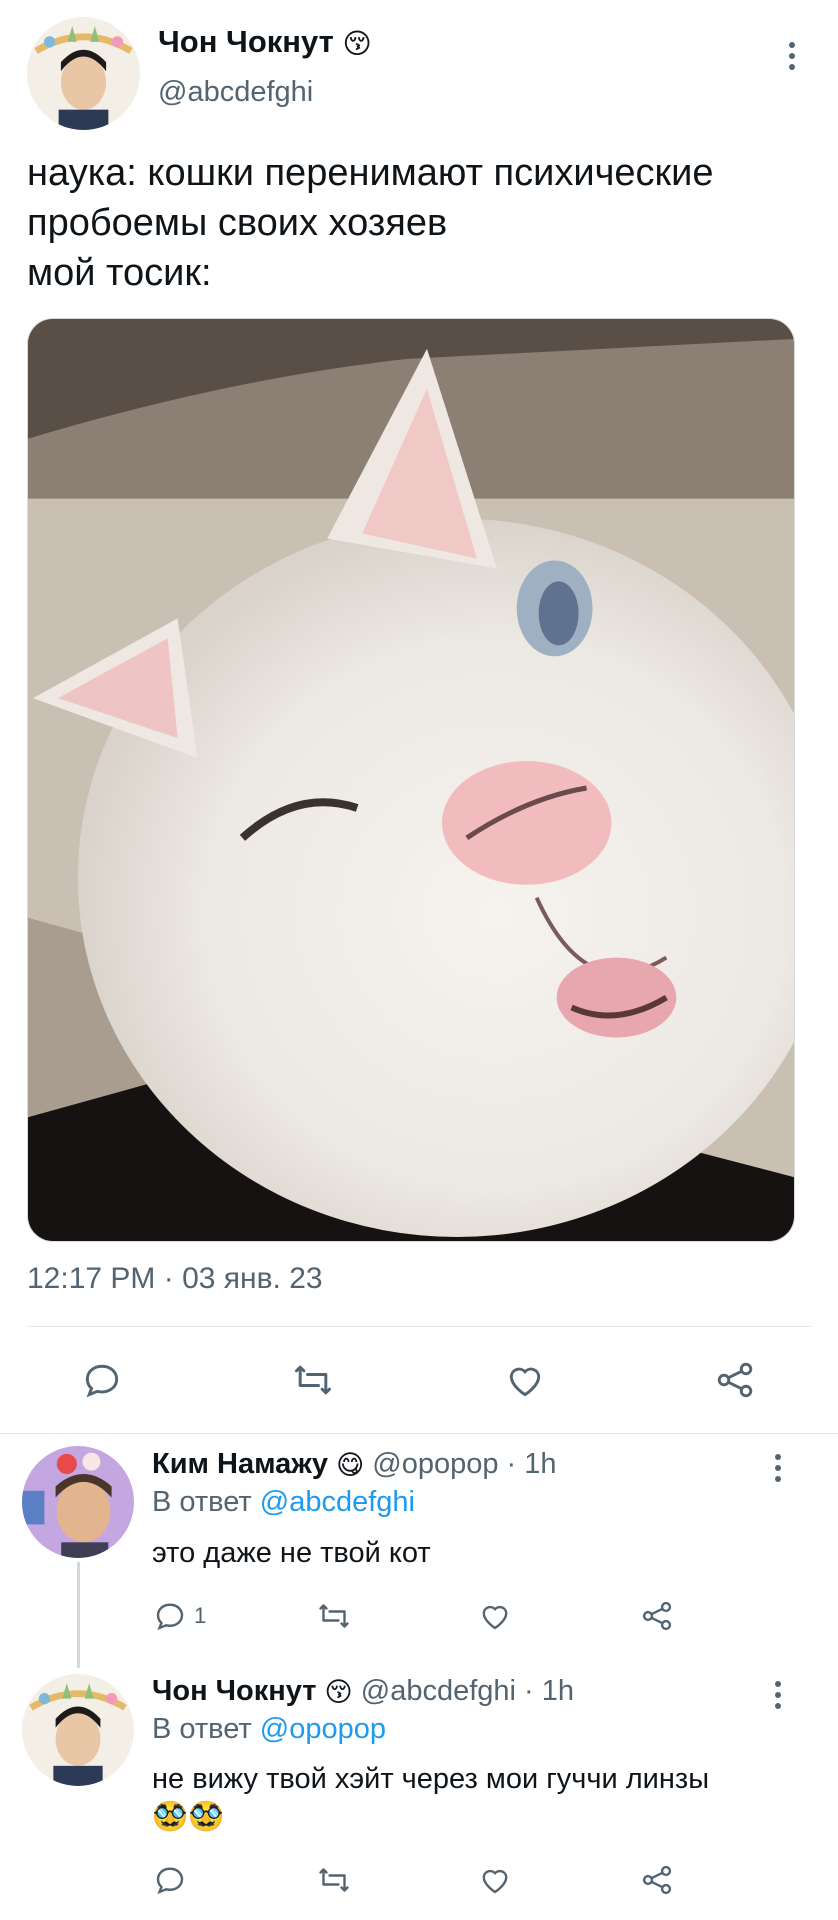 The width and height of the screenshot is (838, 1920). Describe the element at coordinates (235, 92) in the screenshot. I see `author-handle: @abcdefghi` at that location.